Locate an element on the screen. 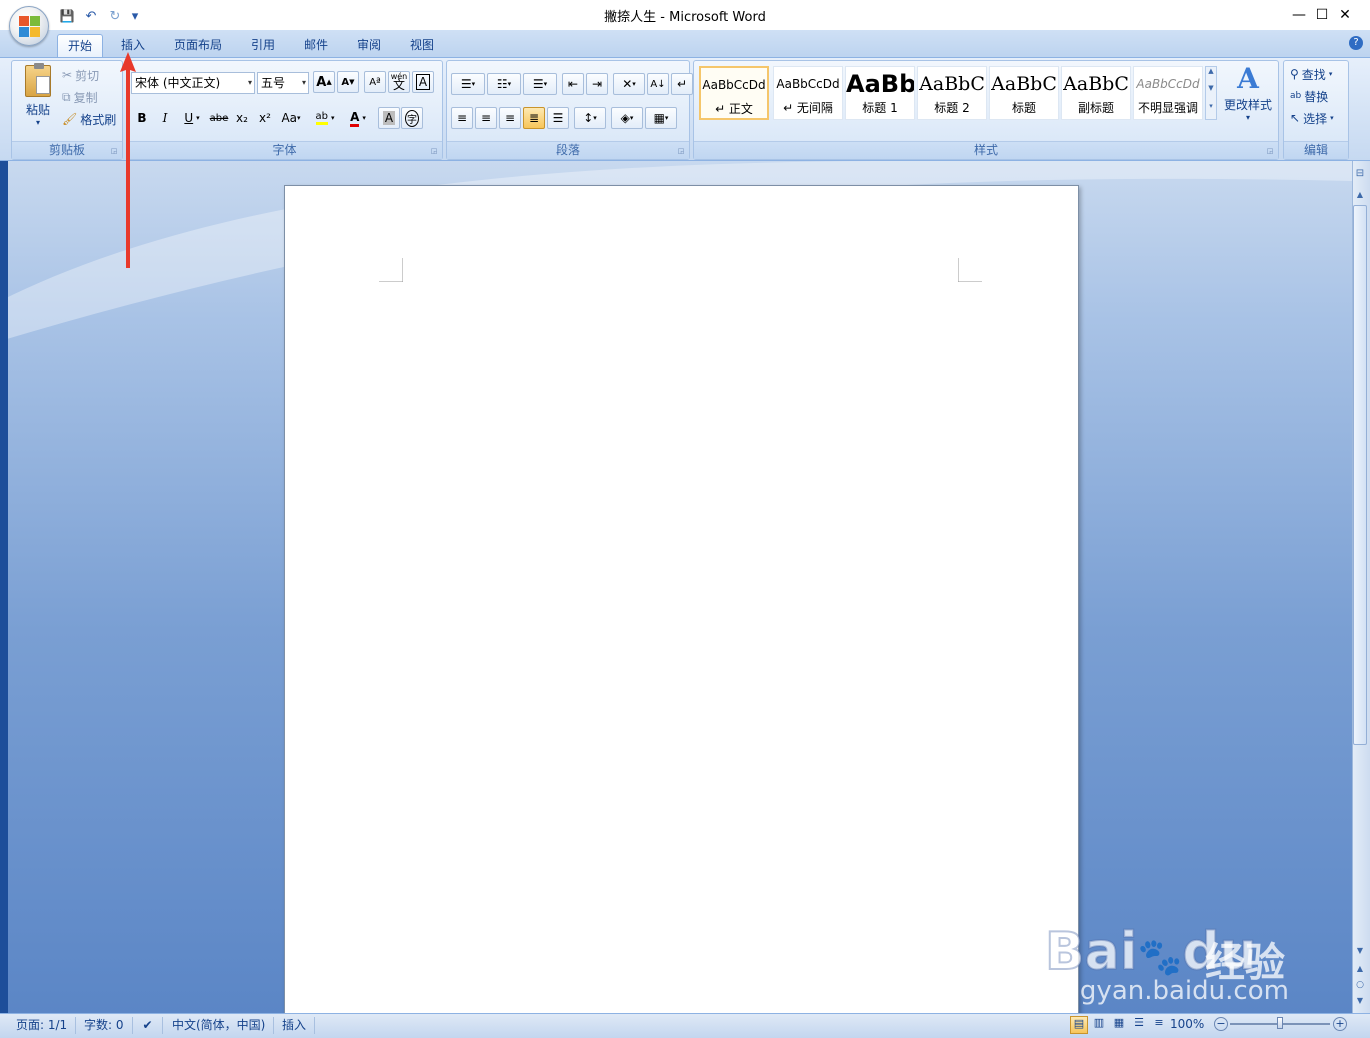  highlight-button: ab ▾ is located at coordinates (325, 118).